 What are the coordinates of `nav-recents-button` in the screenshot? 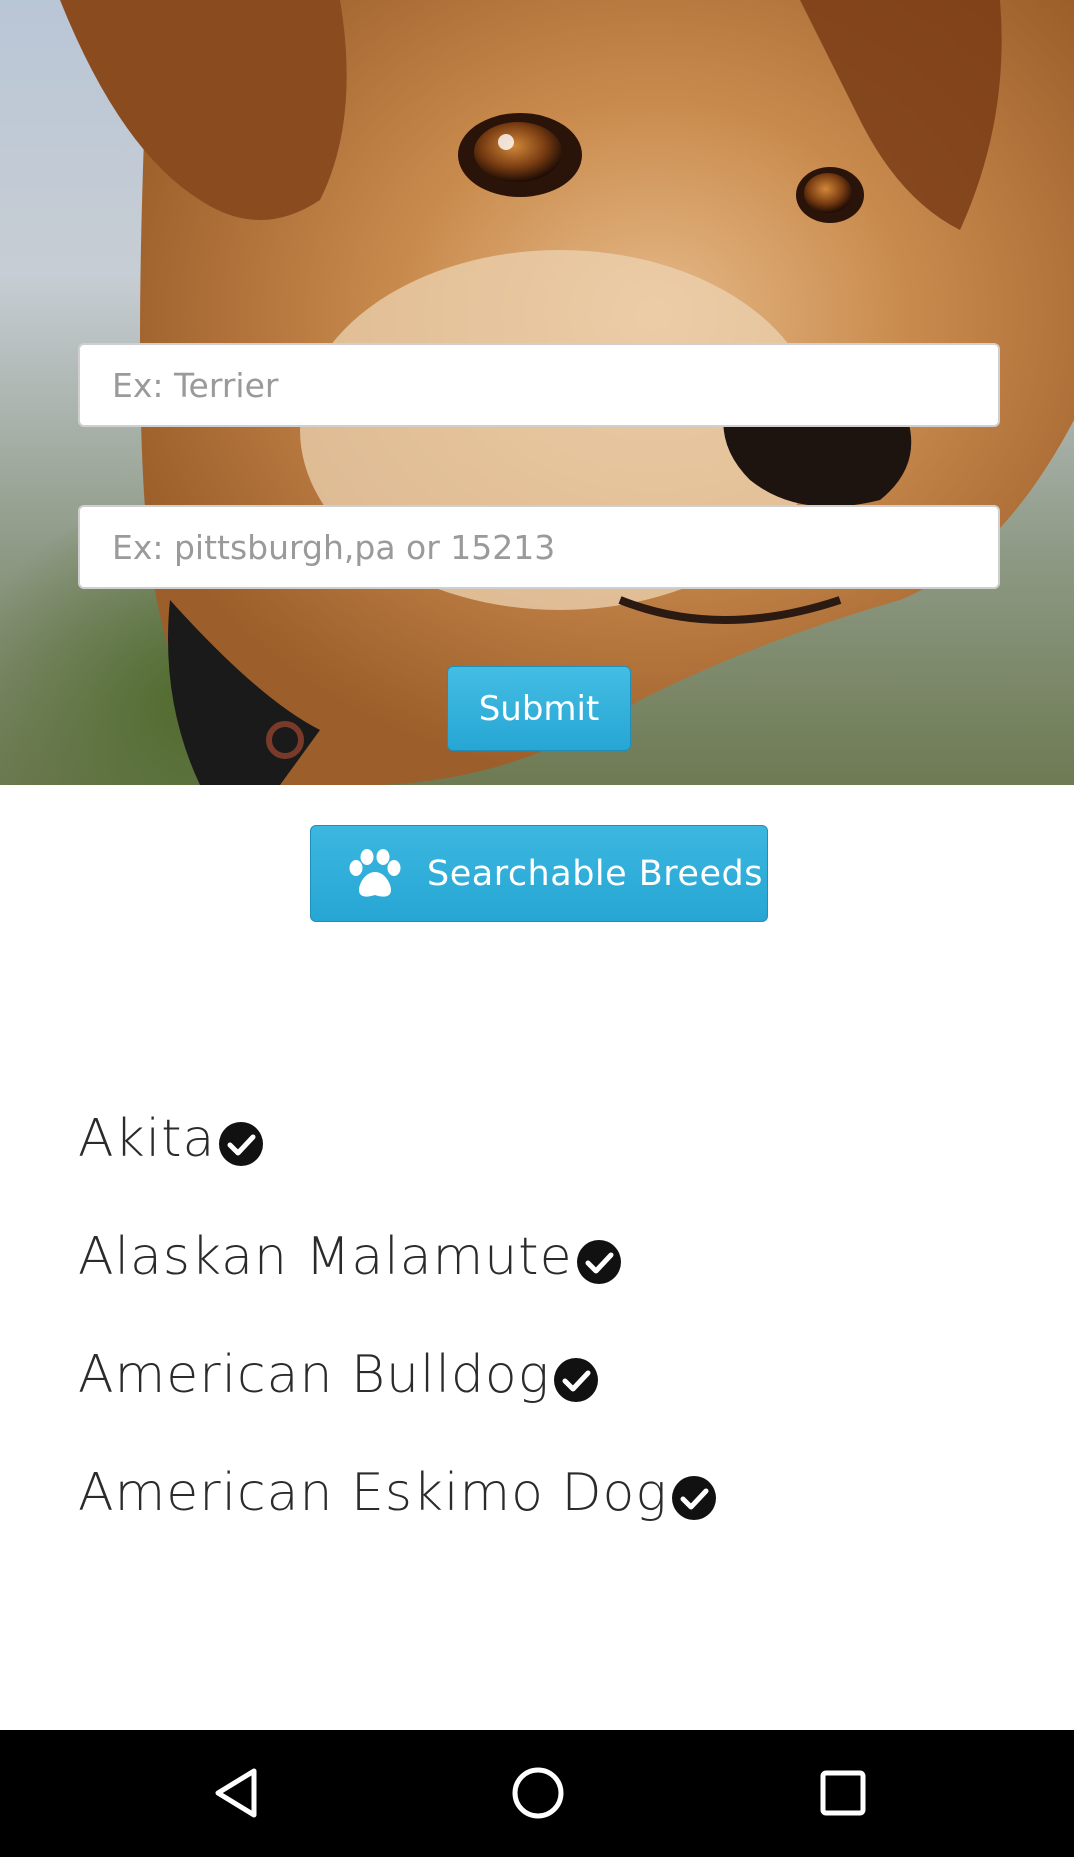 It's located at (843, 1793).